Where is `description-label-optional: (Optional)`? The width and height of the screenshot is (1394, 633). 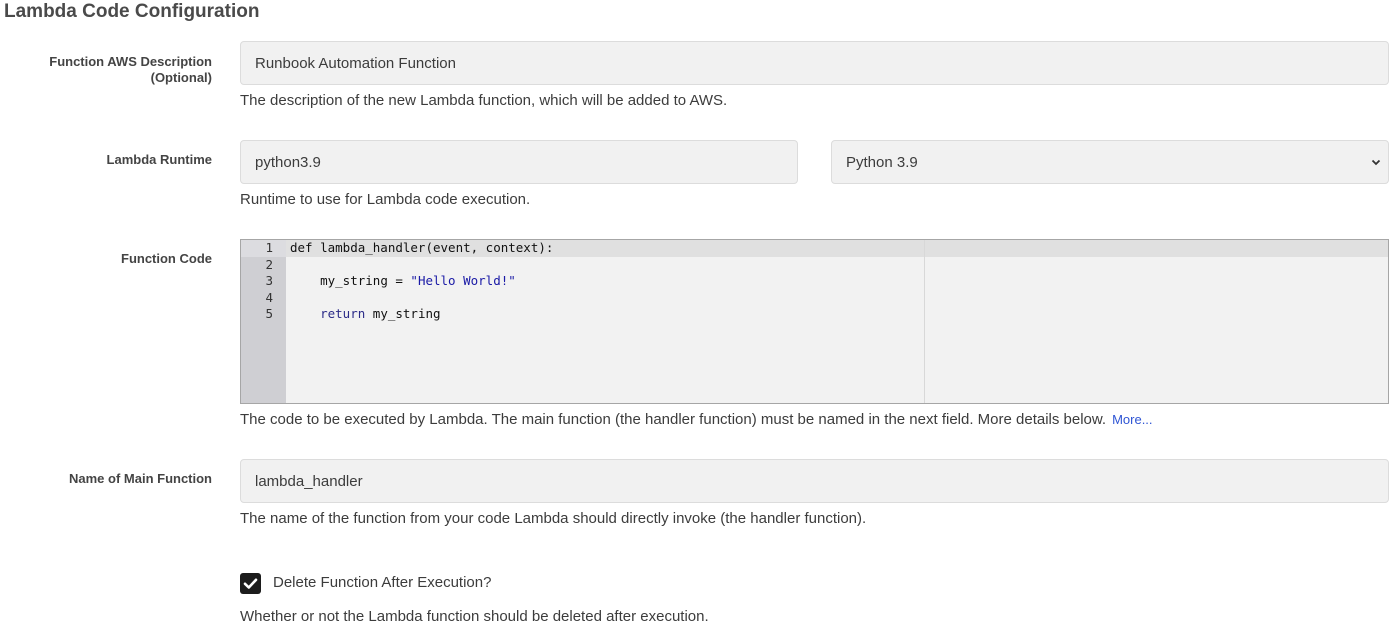
description-label-optional: (Optional) is located at coordinates (181, 77).